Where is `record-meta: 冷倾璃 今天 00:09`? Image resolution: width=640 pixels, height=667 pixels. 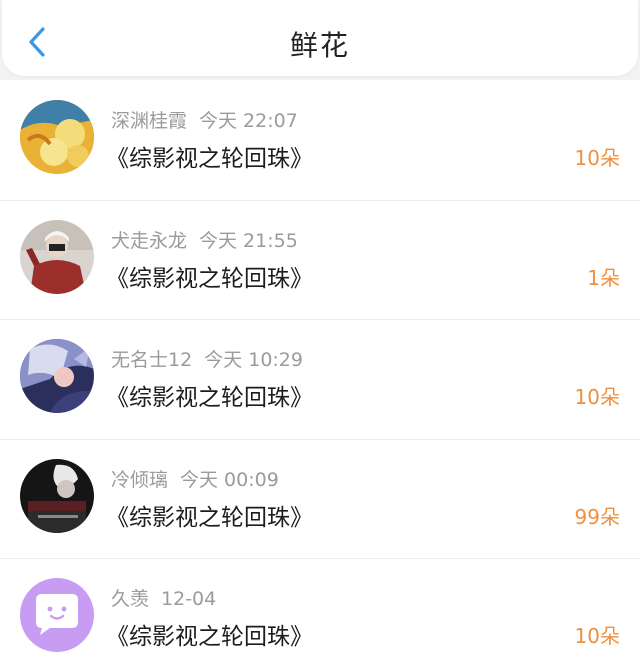
record-meta: 冷倾璃 今天 00:09 is located at coordinates (195, 478).